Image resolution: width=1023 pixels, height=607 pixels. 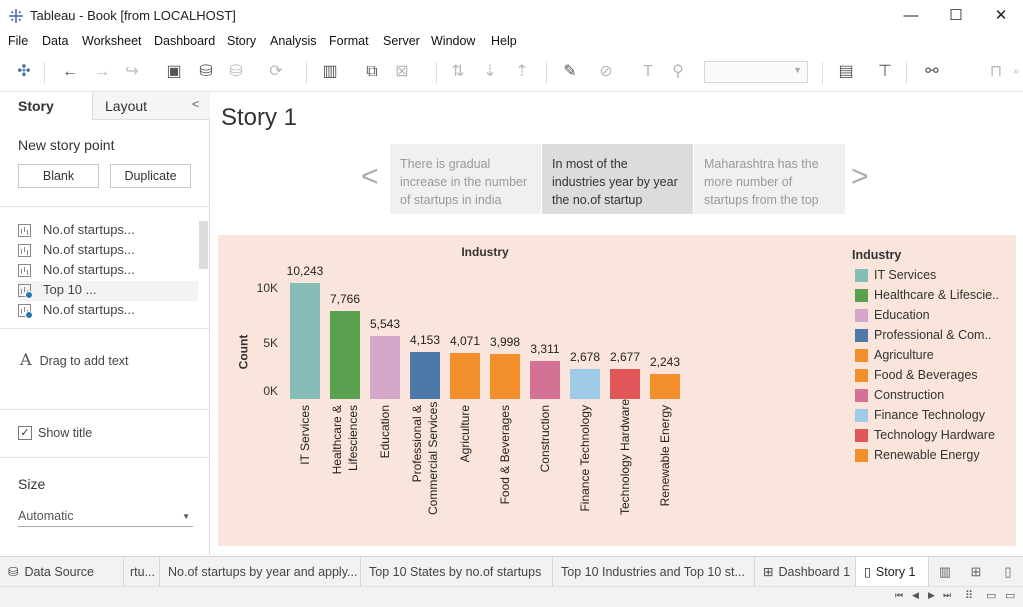 I want to click on tableau-home-icon: ✣, so click(x=24, y=72).